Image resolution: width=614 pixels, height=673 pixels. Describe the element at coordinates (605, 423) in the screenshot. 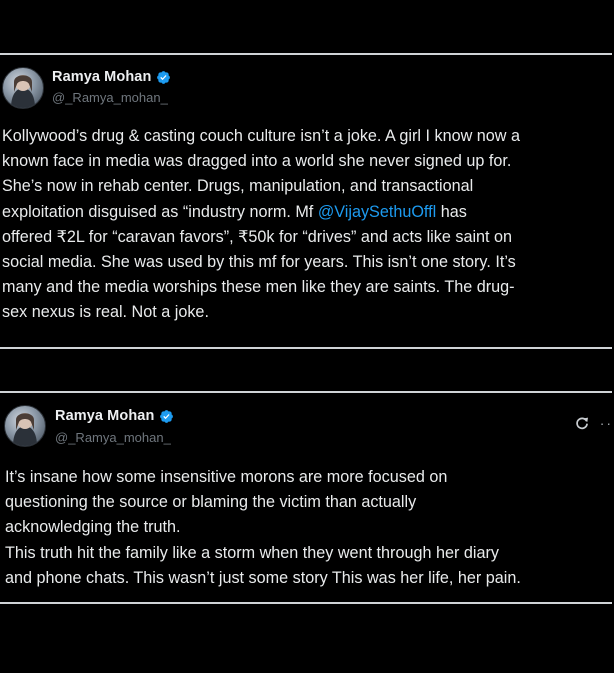

I see `more-icon: · ·` at that location.